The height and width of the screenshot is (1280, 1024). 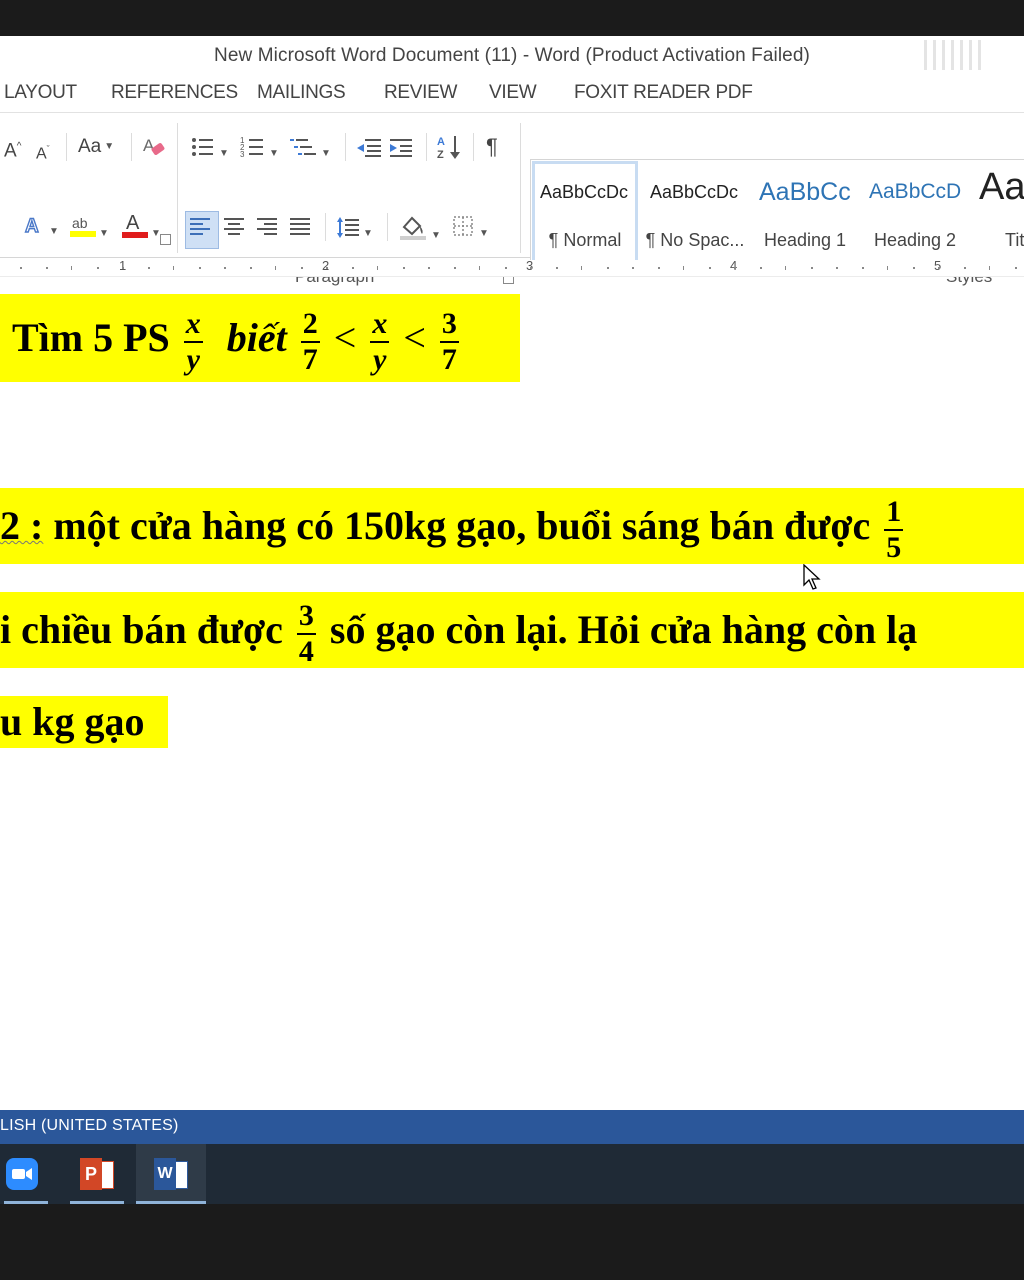 I want to click on sort-az-icon: AZ, so click(x=450, y=150).